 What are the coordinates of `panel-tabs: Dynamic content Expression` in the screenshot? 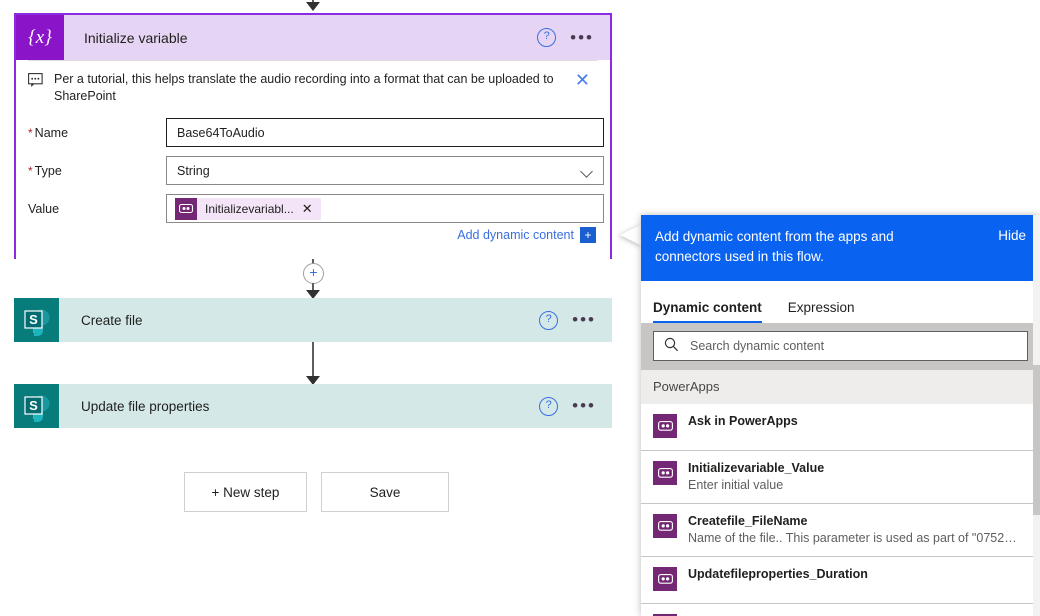 It's located at (840, 302).